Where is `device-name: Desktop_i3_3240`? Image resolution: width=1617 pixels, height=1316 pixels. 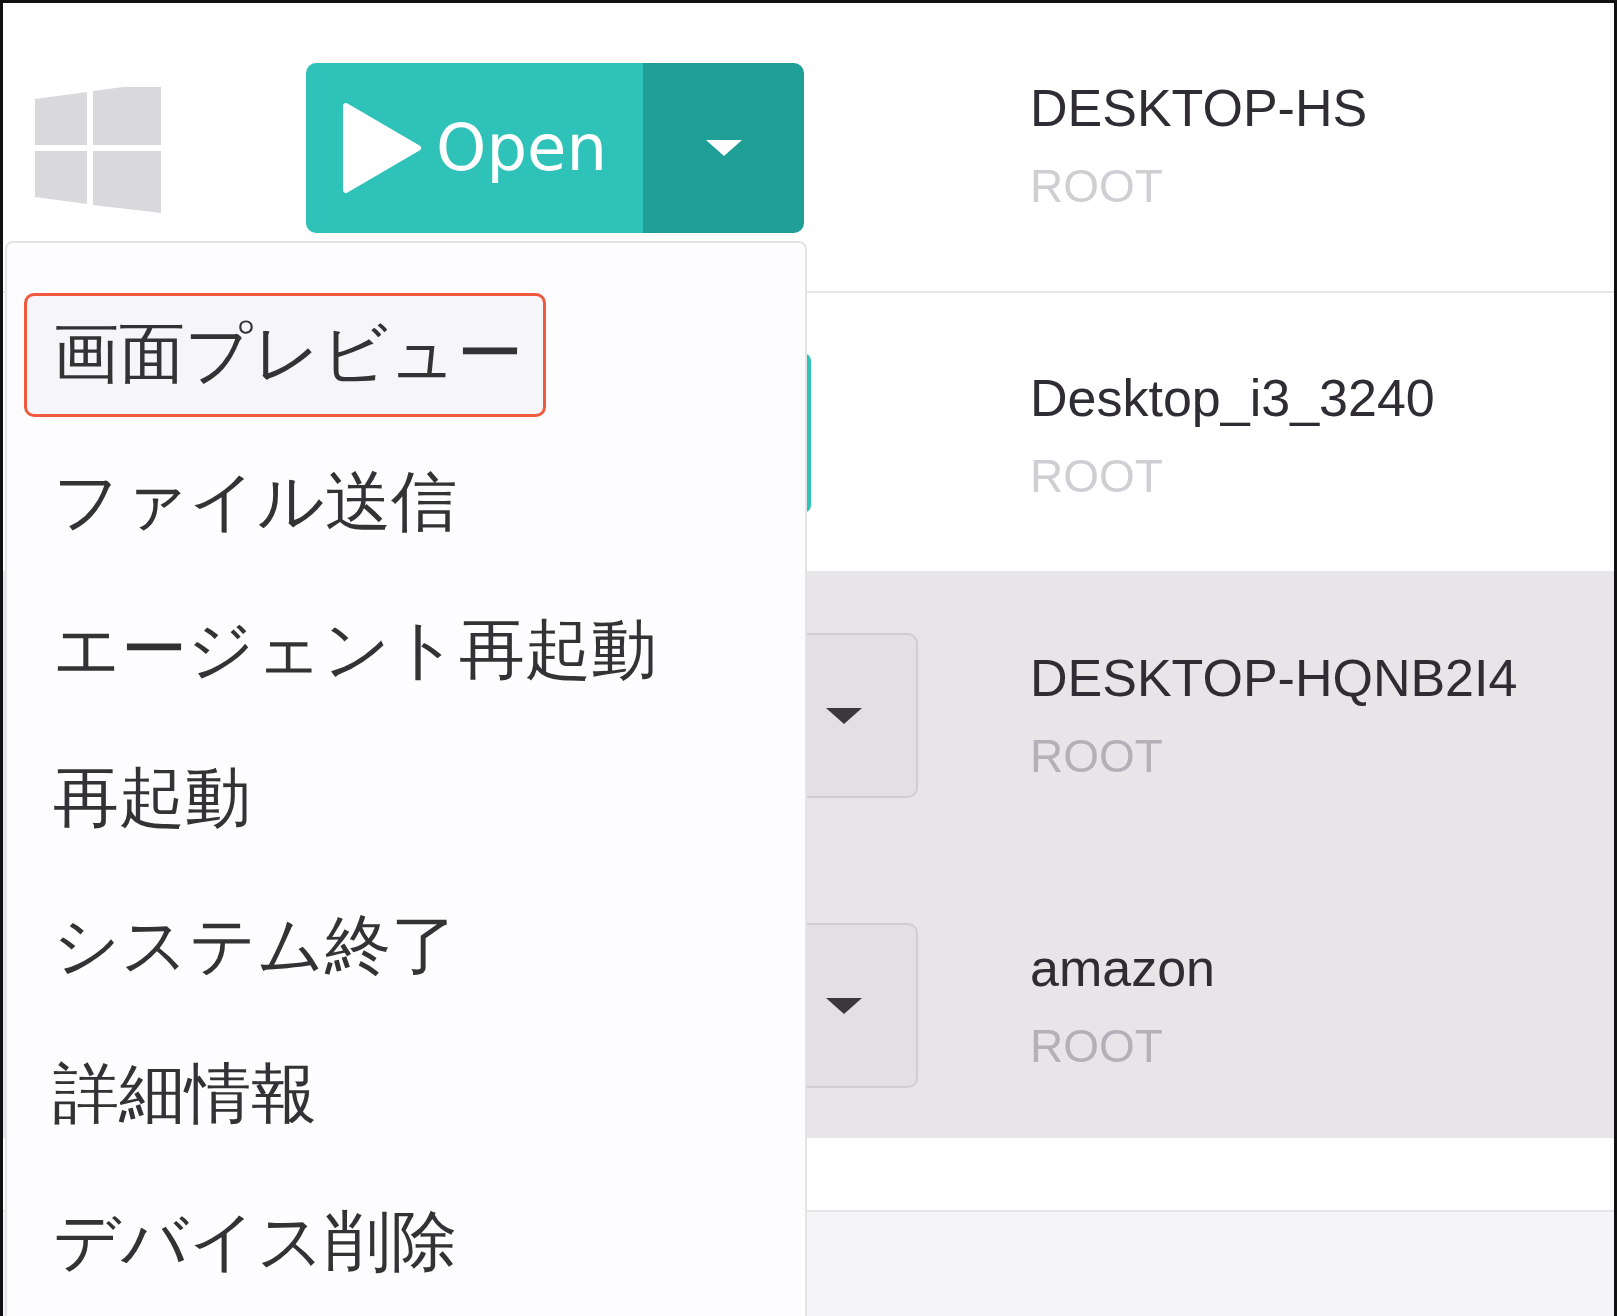
device-name: Desktop_i3_3240 is located at coordinates (1232, 398).